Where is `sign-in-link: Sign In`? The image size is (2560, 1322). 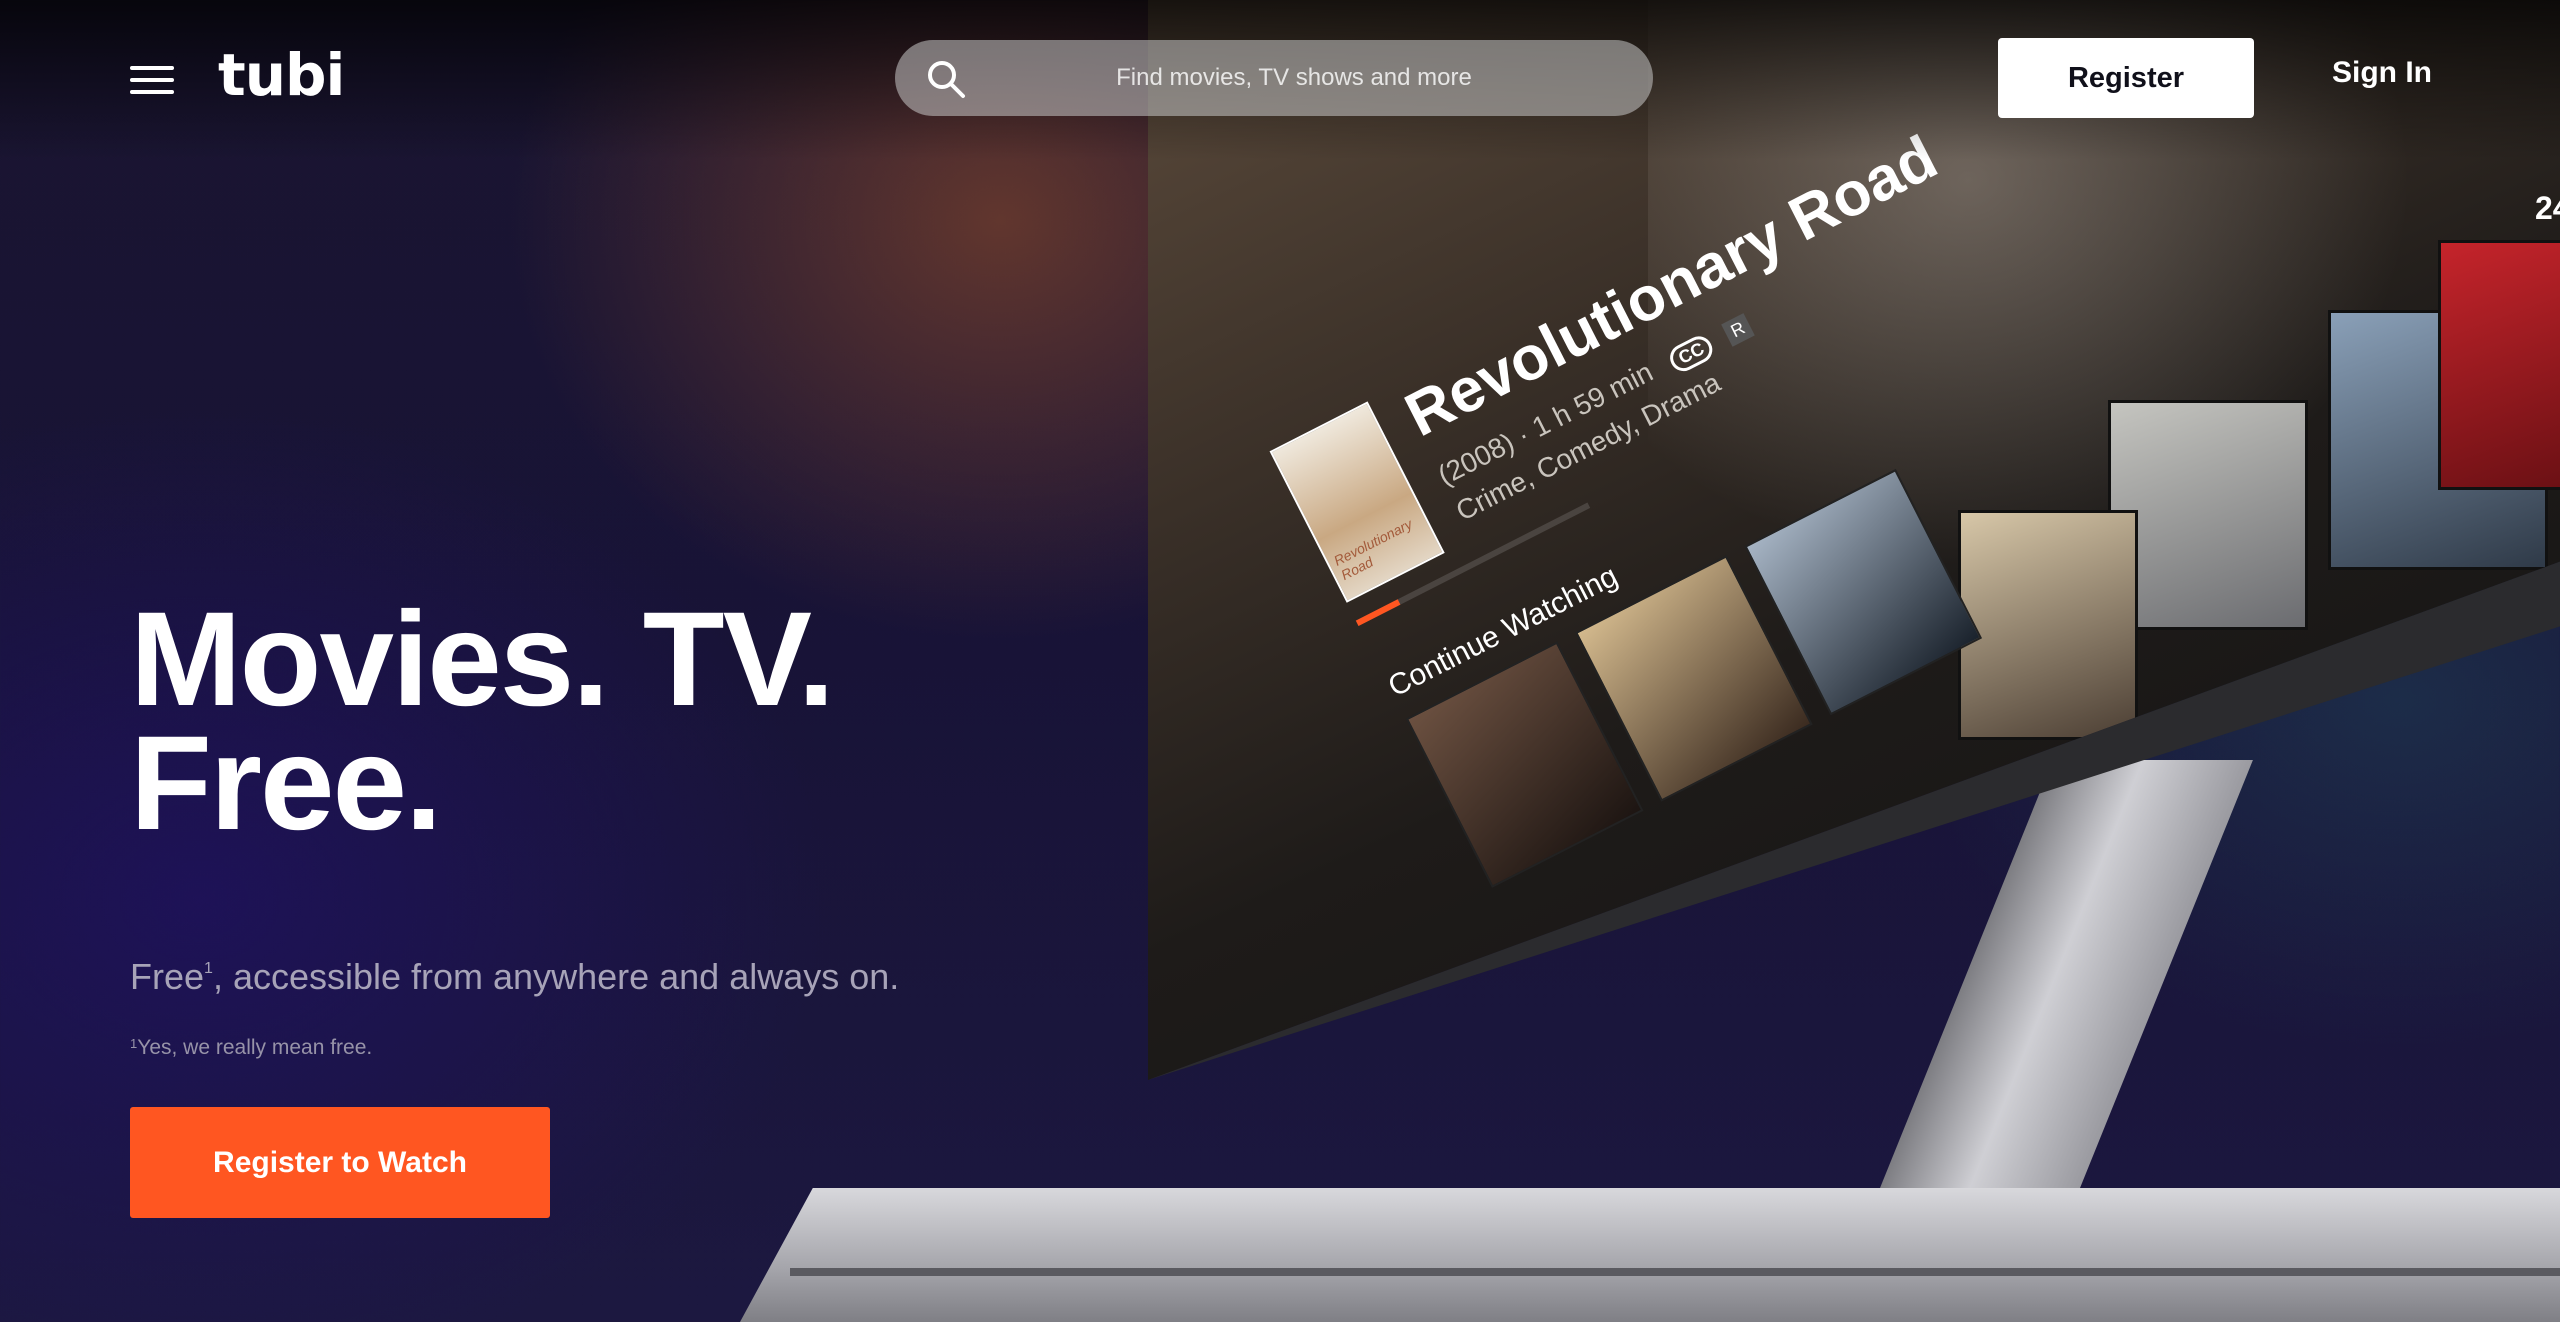 sign-in-link: Sign In is located at coordinates (2382, 73).